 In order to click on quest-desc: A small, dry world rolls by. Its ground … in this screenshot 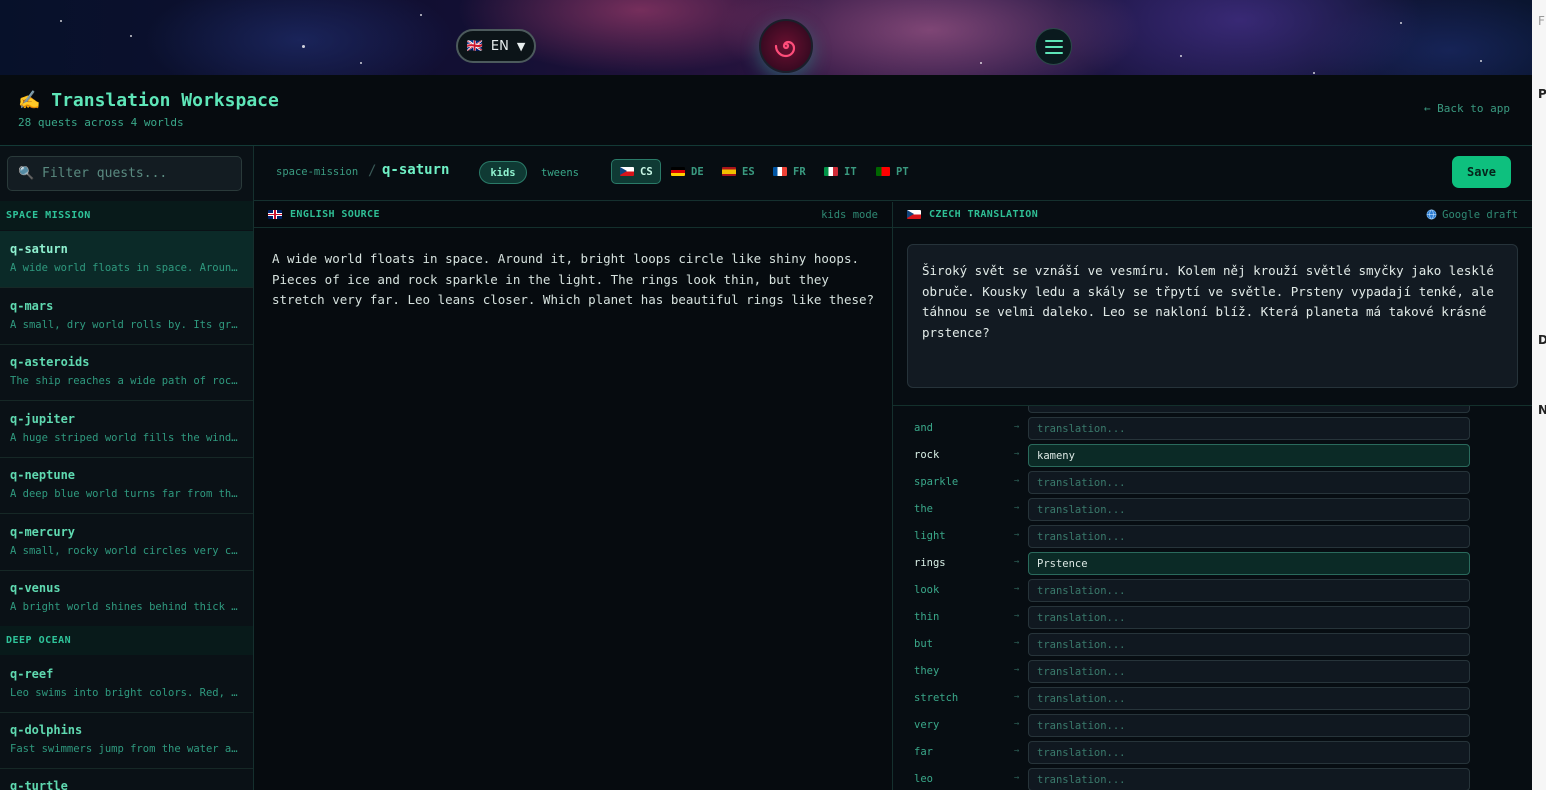, I will do `click(126, 325)`.